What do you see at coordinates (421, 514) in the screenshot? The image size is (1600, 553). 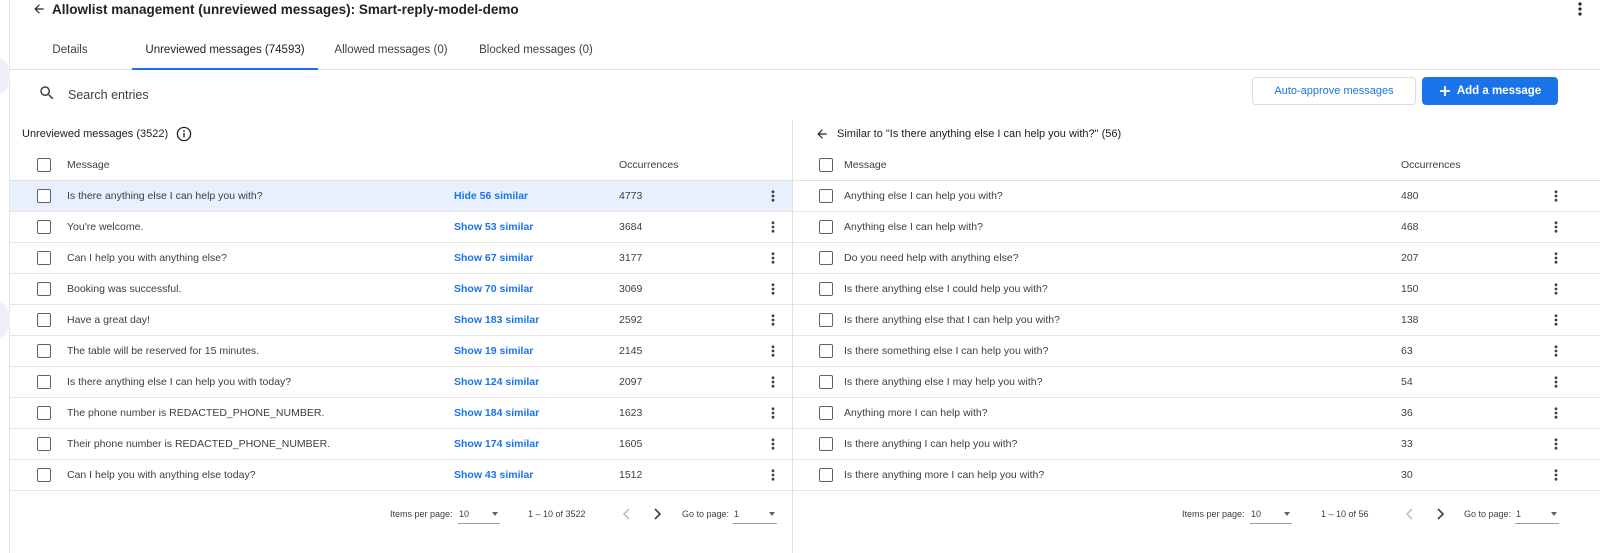 I see `items-per-page-label: Items per page:` at bounding box center [421, 514].